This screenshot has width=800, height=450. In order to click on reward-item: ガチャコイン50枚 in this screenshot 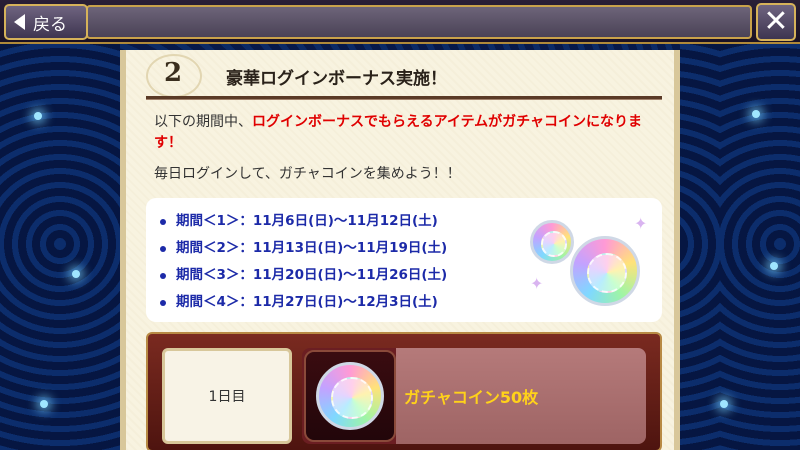, I will do `click(474, 396)`.